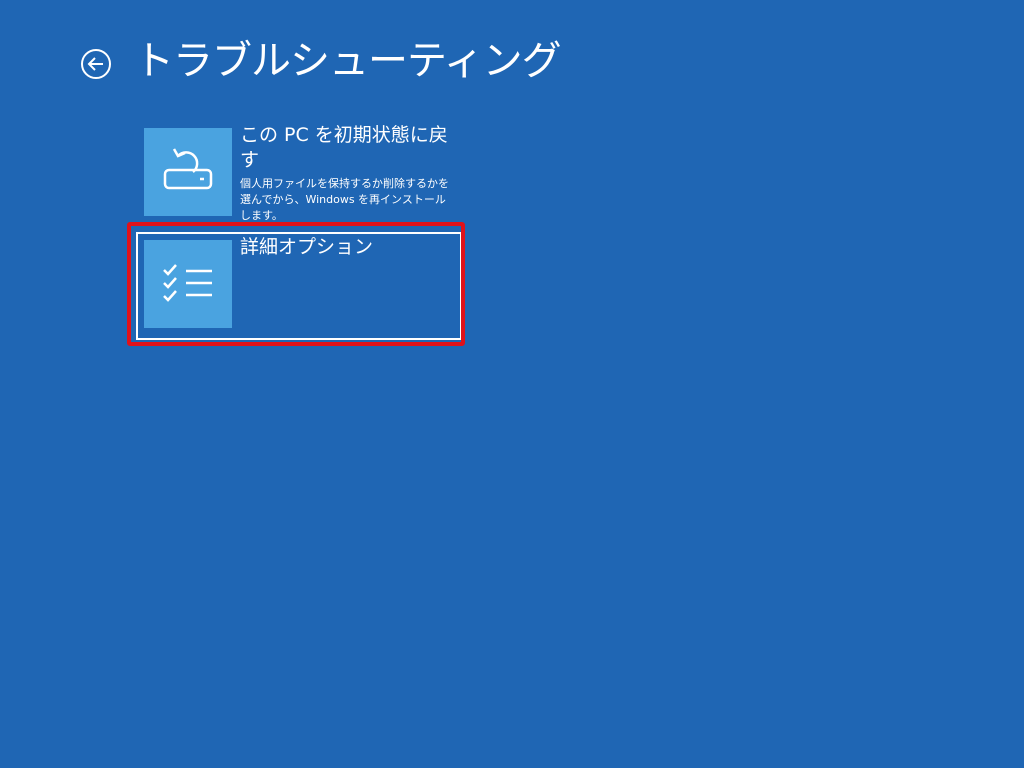 The width and height of the screenshot is (1024, 768). What do you see at coordinates (188, 284) in the screenshot?
I see `advanced-options-tile` at bounding box center [188, 284].